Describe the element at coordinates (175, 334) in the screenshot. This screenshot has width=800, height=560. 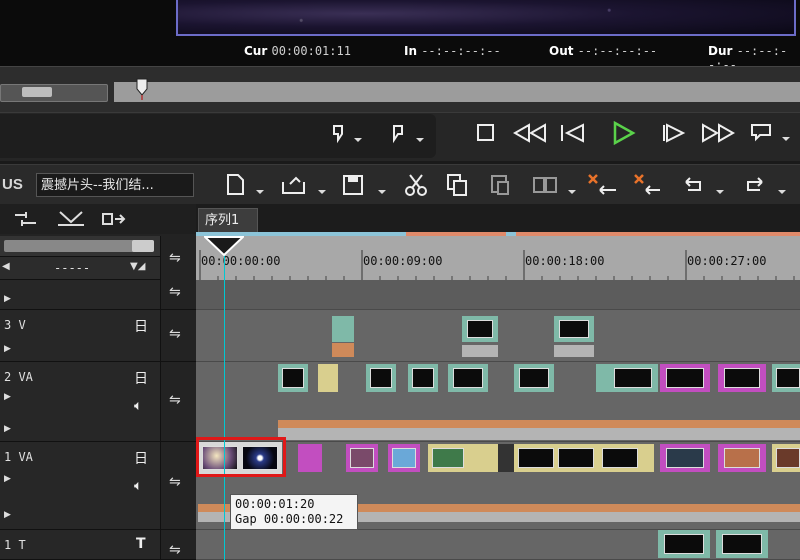
I see `sync-arrows-icon: ⇋` at that location.